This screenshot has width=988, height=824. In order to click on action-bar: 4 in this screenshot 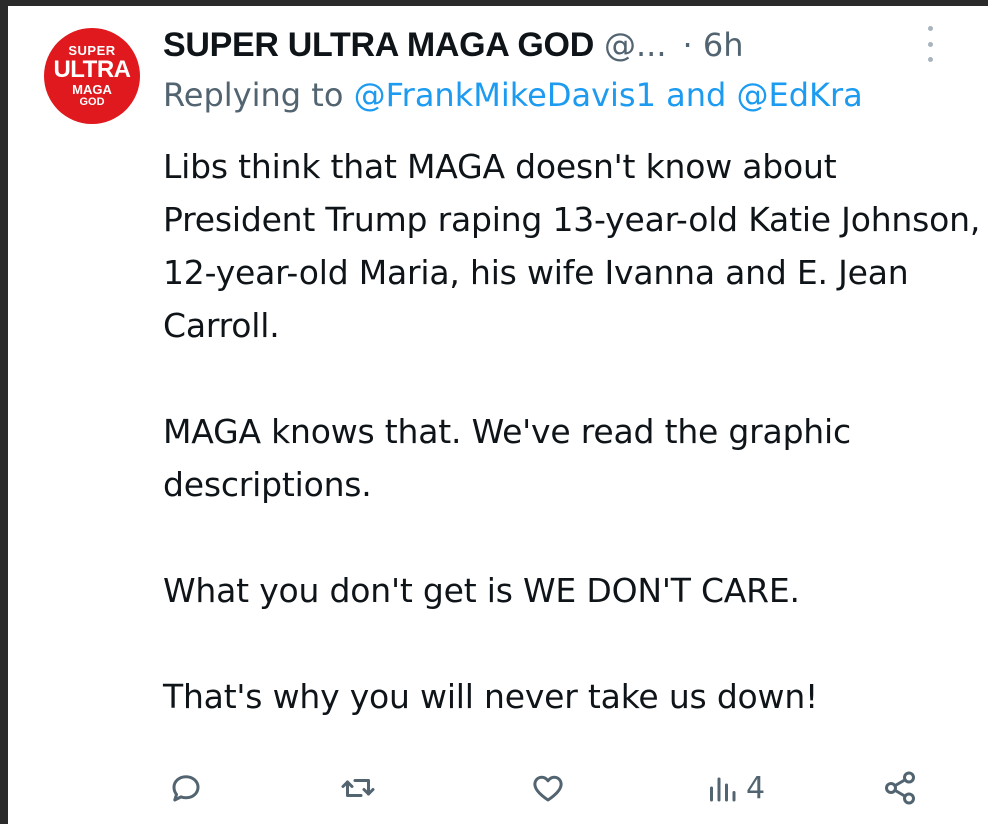, I will do `click(548, 788)`.